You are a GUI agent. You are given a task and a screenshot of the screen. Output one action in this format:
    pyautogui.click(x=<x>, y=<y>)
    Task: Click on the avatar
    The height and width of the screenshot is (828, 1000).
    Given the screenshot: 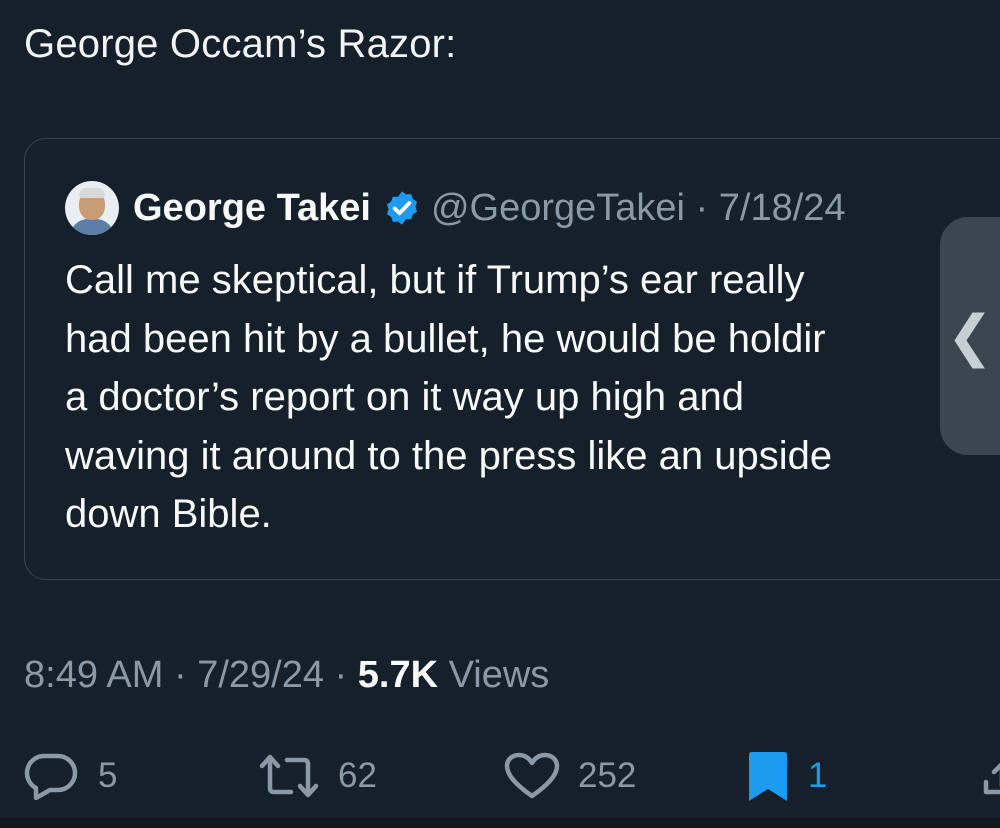 What is the action you would take?
    pyautogui.click(x=92, y=208)
    